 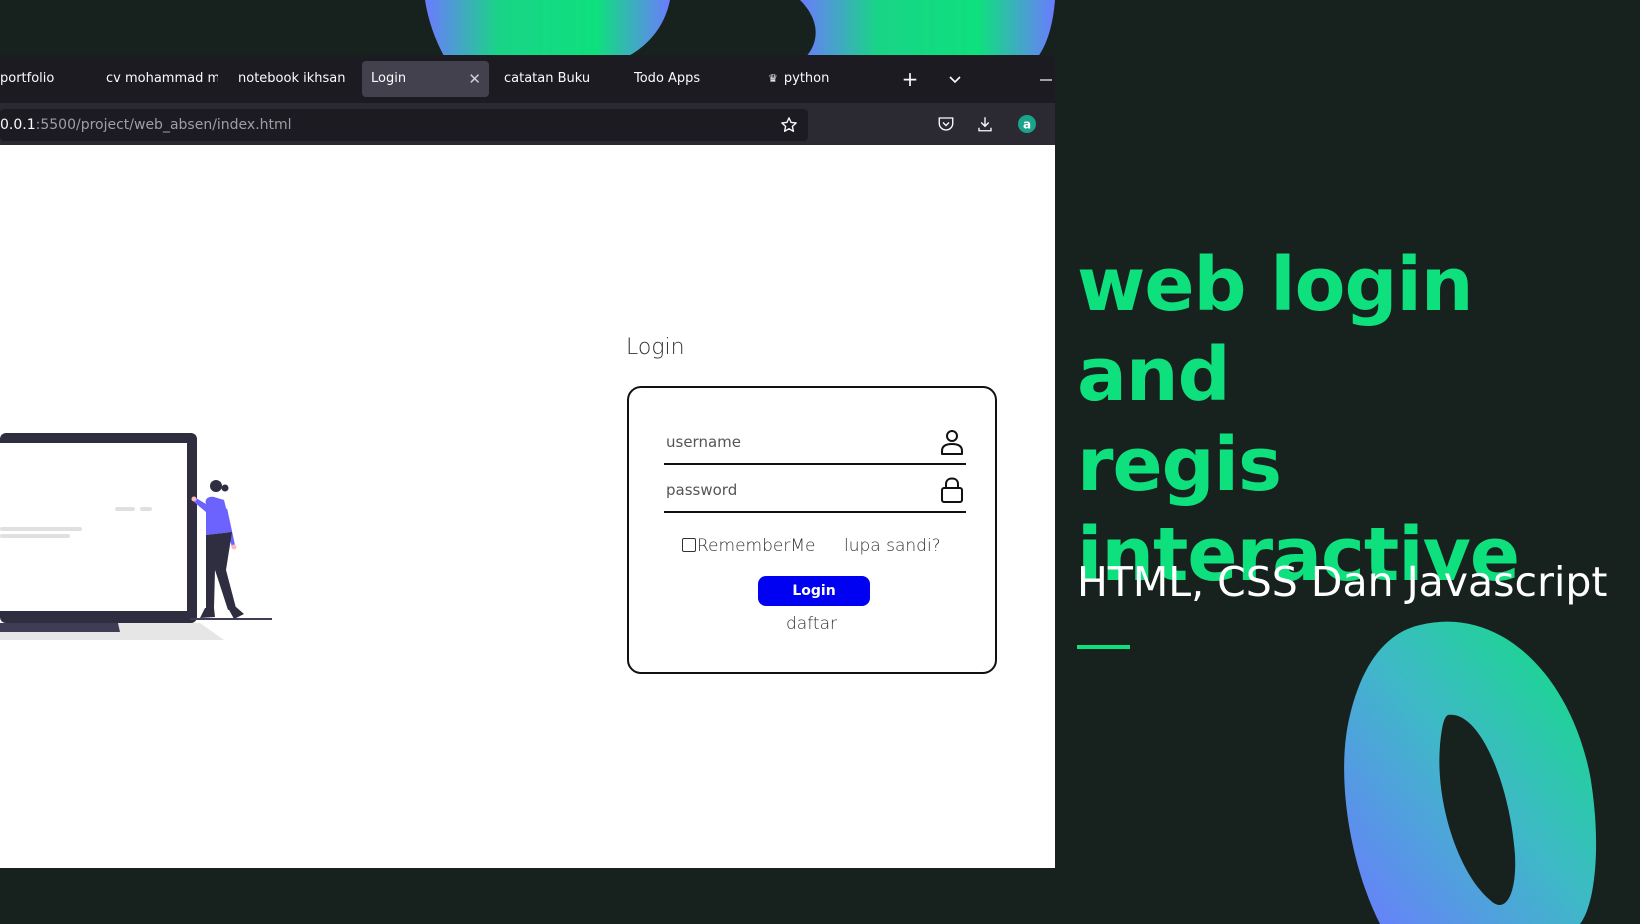 I want to click on remember-me-checkbox: RememberMe, so click(x=748, y=546).